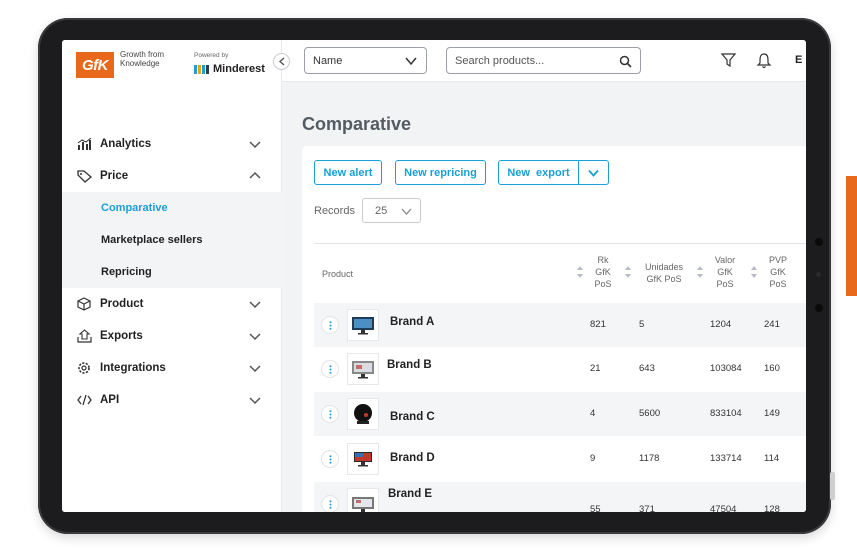 This screenshot has height=551, width=857. I want to click on sidebar-subitem-repricing: Repricing, so click(172, 272).